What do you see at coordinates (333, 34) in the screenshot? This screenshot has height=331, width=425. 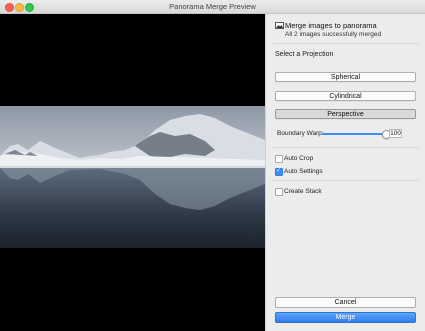 I see `merge-status-text: All 2 images successfully merged` at bounding box center [333, 34].